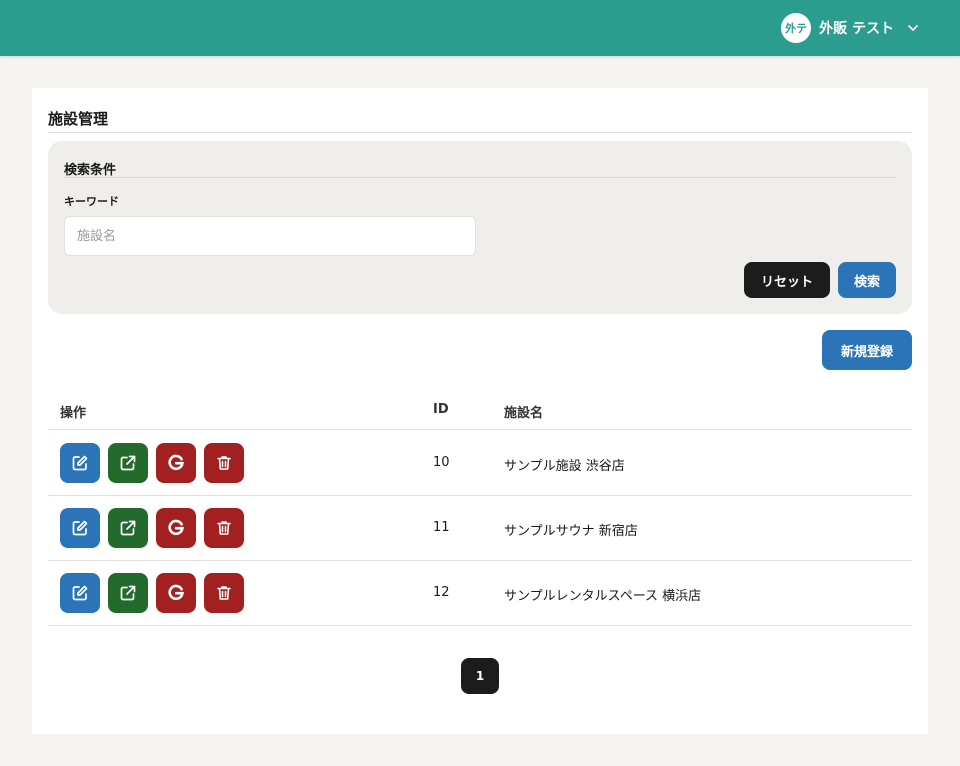 Image resolution: width=960 pixels, height=766 pixels. What do you see at coordinates (441, 462) in the screenshot?
I see `row-id: 10` at bounding box center [441, 462].